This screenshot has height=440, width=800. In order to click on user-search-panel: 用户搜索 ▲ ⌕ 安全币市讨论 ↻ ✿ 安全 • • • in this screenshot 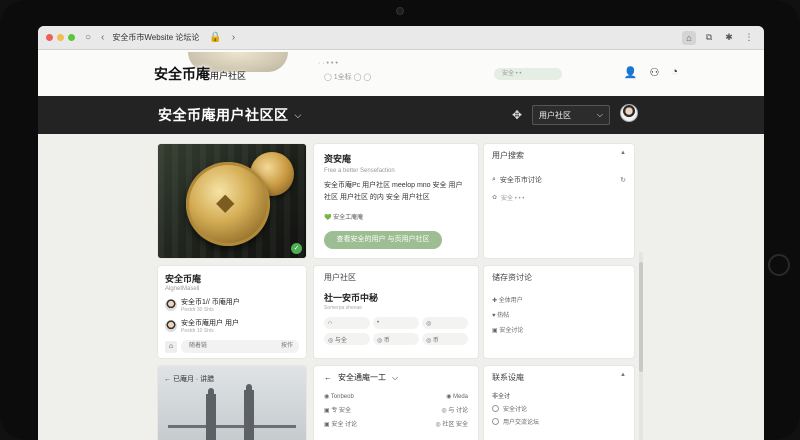, I will do `click(559, 201)`.